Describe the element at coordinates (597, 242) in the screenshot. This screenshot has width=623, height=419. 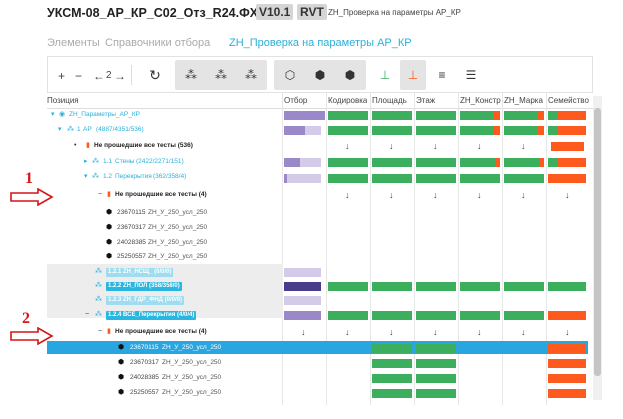
I see `scrollbar-thumb` at that location.